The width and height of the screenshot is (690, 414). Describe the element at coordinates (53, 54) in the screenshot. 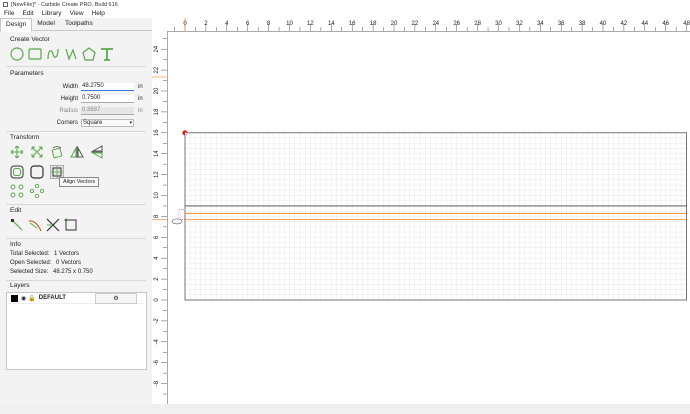

I see `curve-icon` at that location.